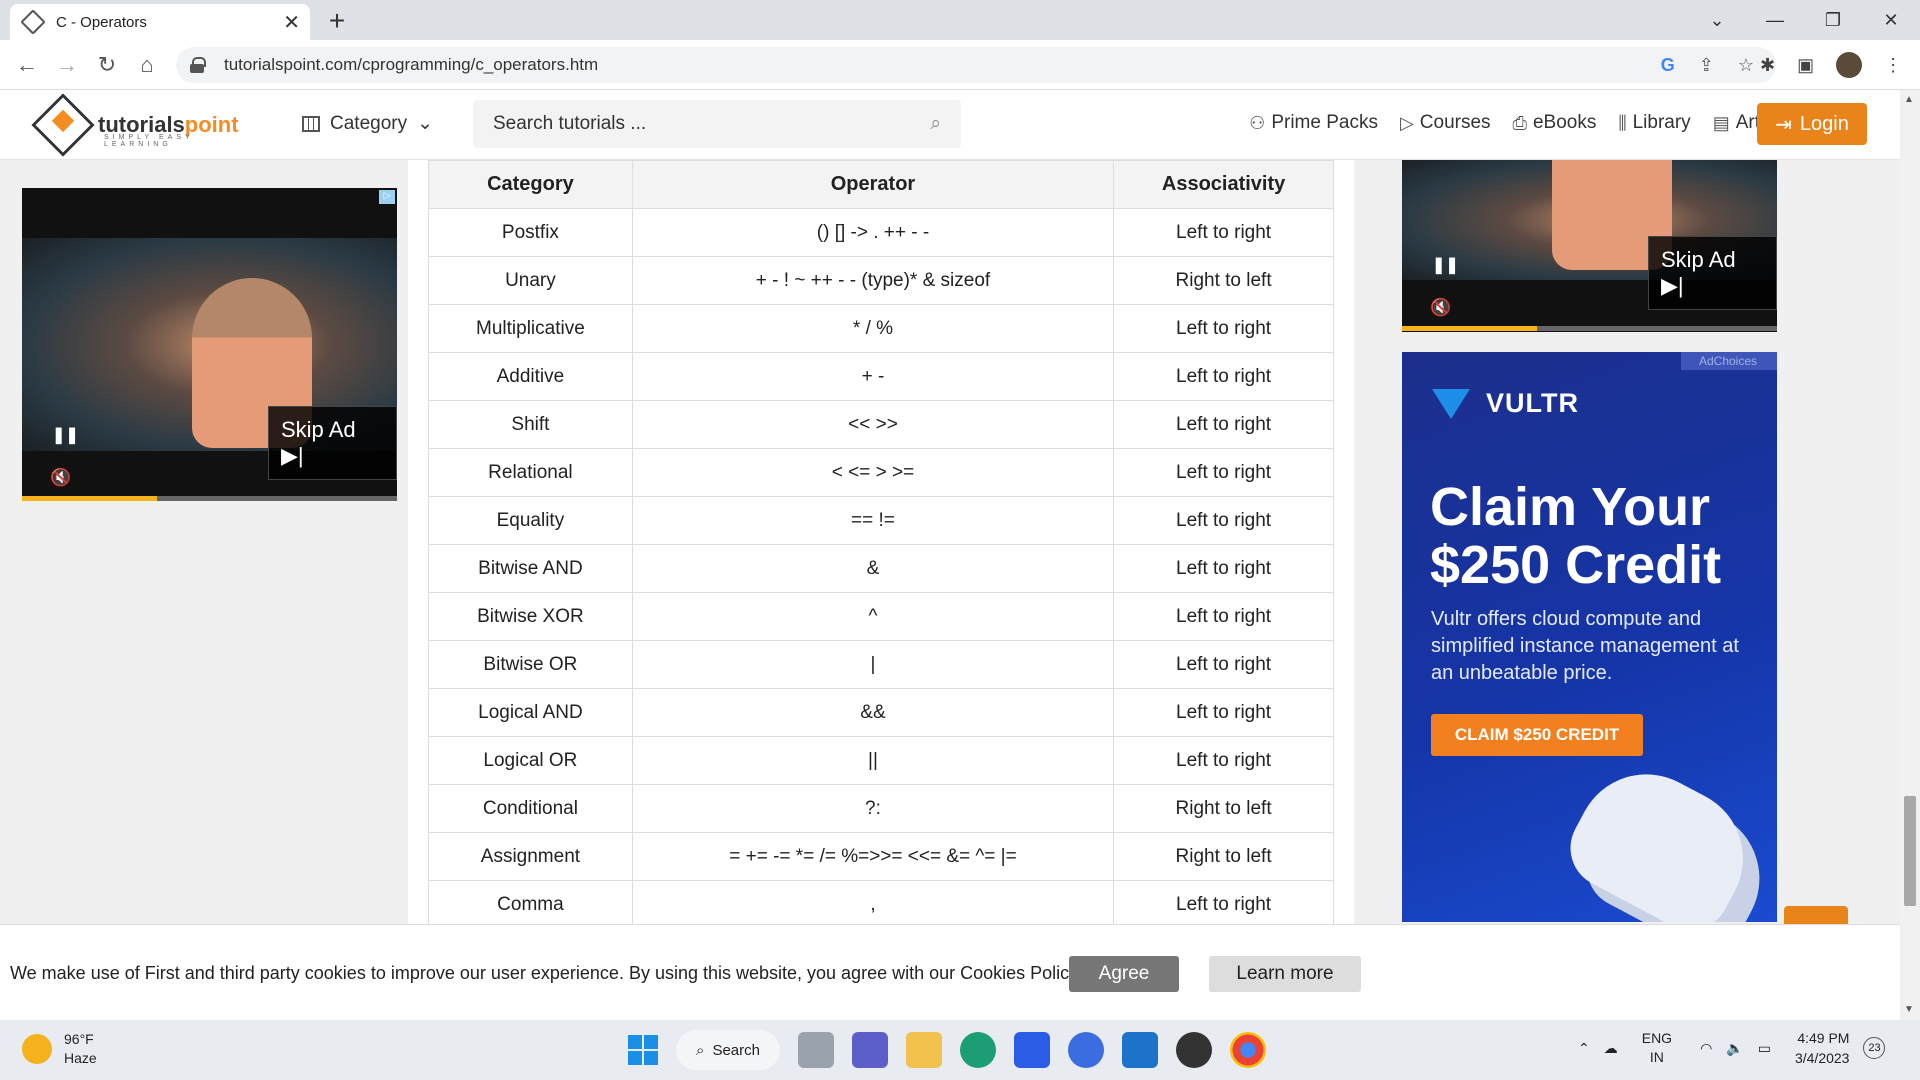 The image size is (1920, 1080). Describe the element at coordinates (1519, 122) in the screenshot. I see `ebooks-icon: ⎙` at that location.